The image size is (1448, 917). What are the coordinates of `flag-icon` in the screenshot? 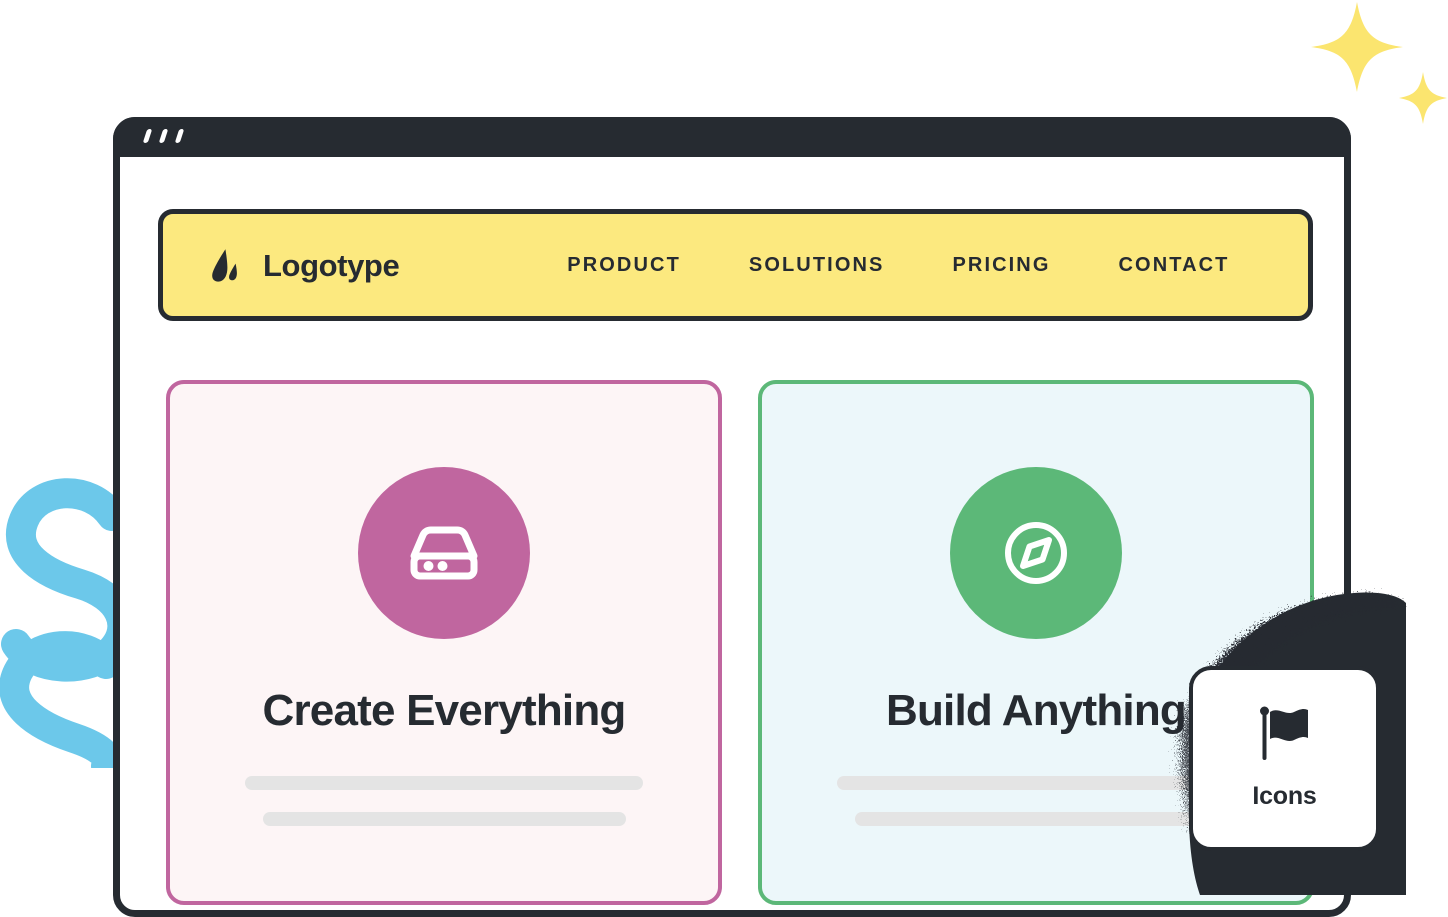 It's located at (1283, 733).